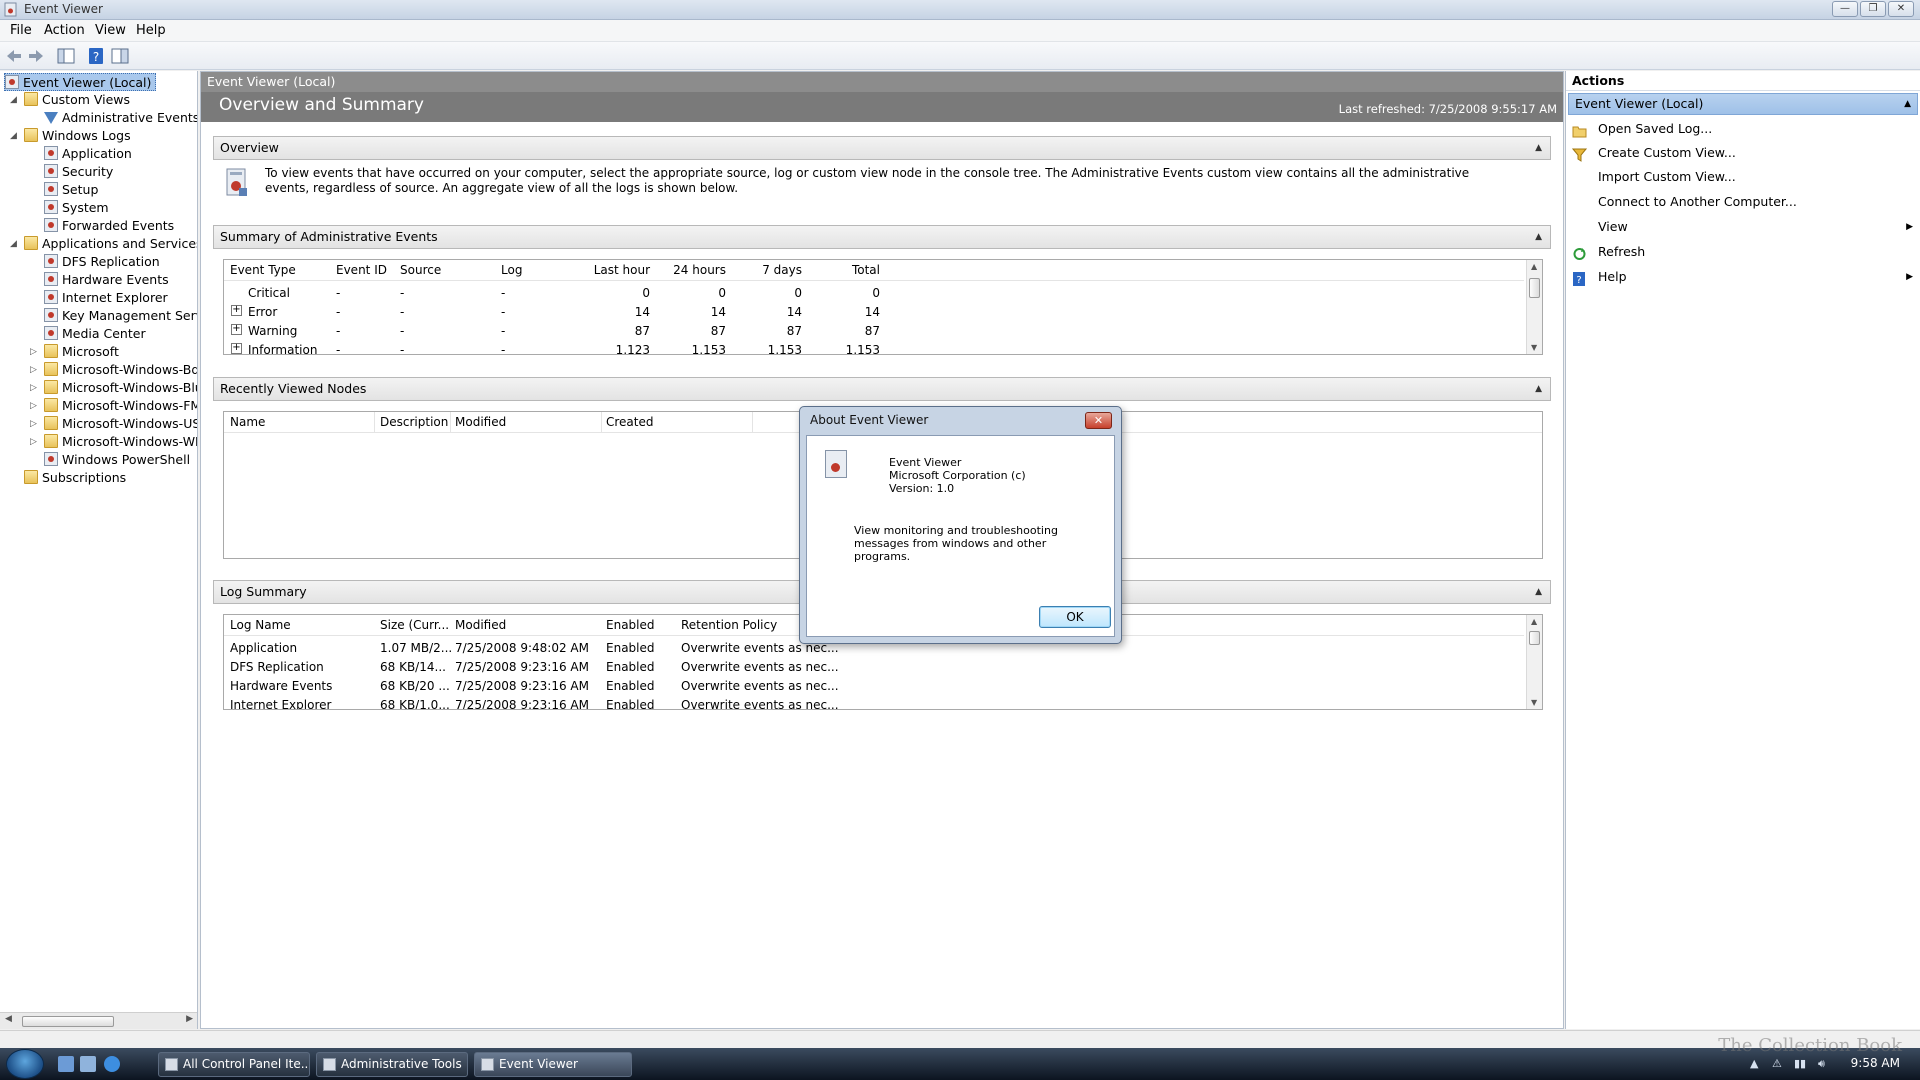  I want to click on tree-horizontal-scrollbar: ◀ ▶, so click(98, 1020).